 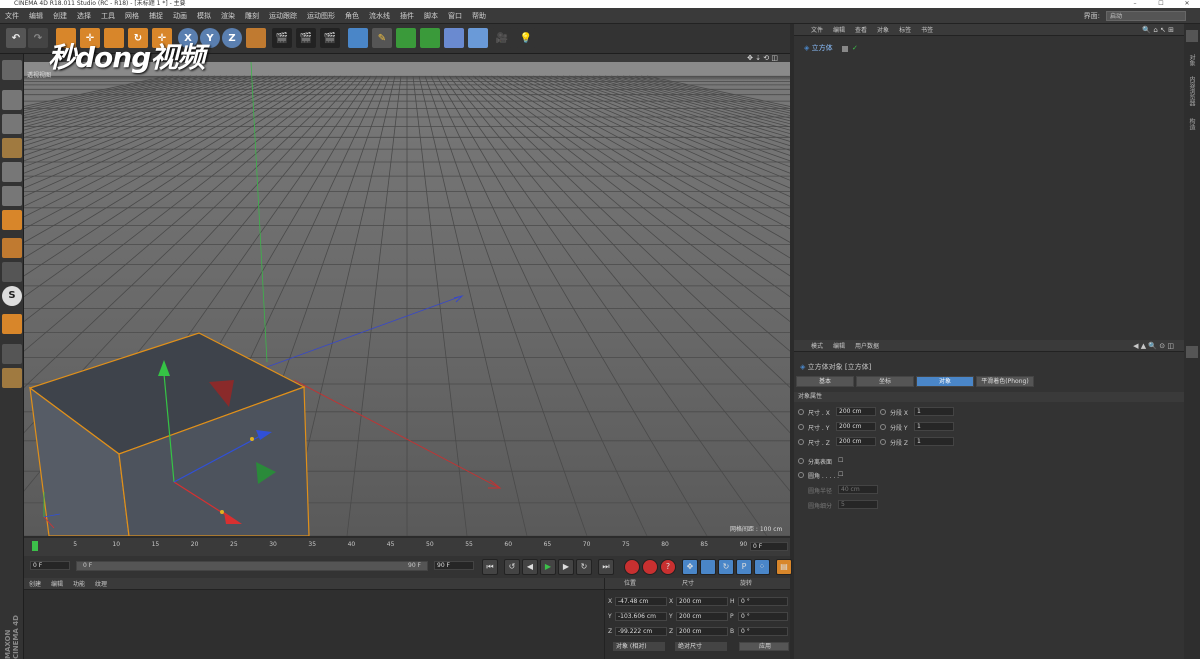 What do you see at coordinates (379, 16) in the screenshot?
I see `menu-item-14: 流水线` at bounding box center [379, 16].